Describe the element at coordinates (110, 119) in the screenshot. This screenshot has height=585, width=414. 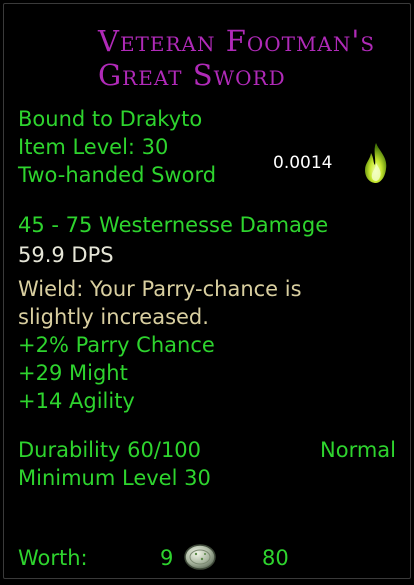
I see `bound-text: Bound to Drakyto` at that location.